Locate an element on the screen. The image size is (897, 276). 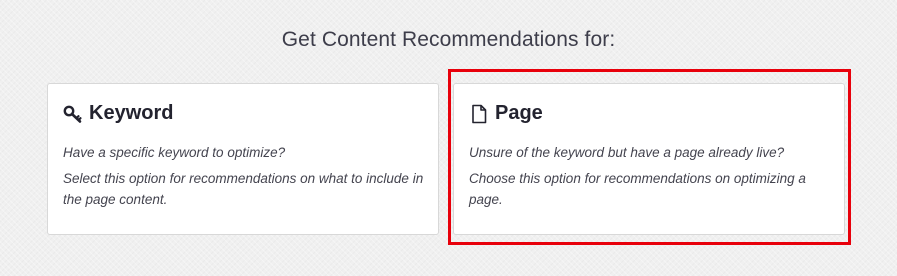
keyword-option-question: Have a specific keyword to optimize? is located at coordinates (174, 152).